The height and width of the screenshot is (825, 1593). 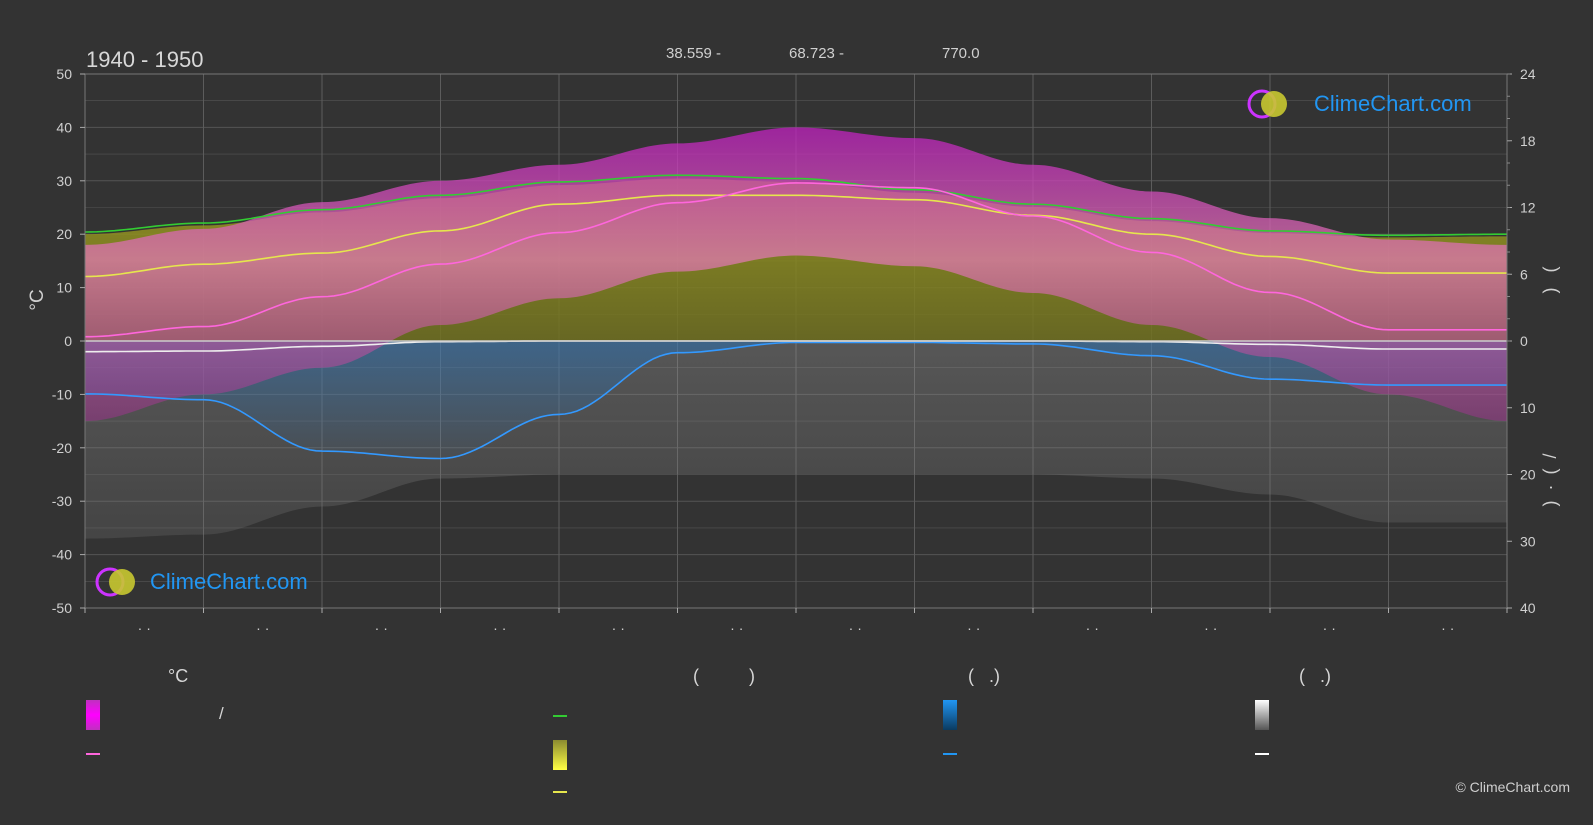 What do you see at coordinates (950, 715) in the screenshot?
I see `legend-swatch-precip` at bounding box center [950, 715].